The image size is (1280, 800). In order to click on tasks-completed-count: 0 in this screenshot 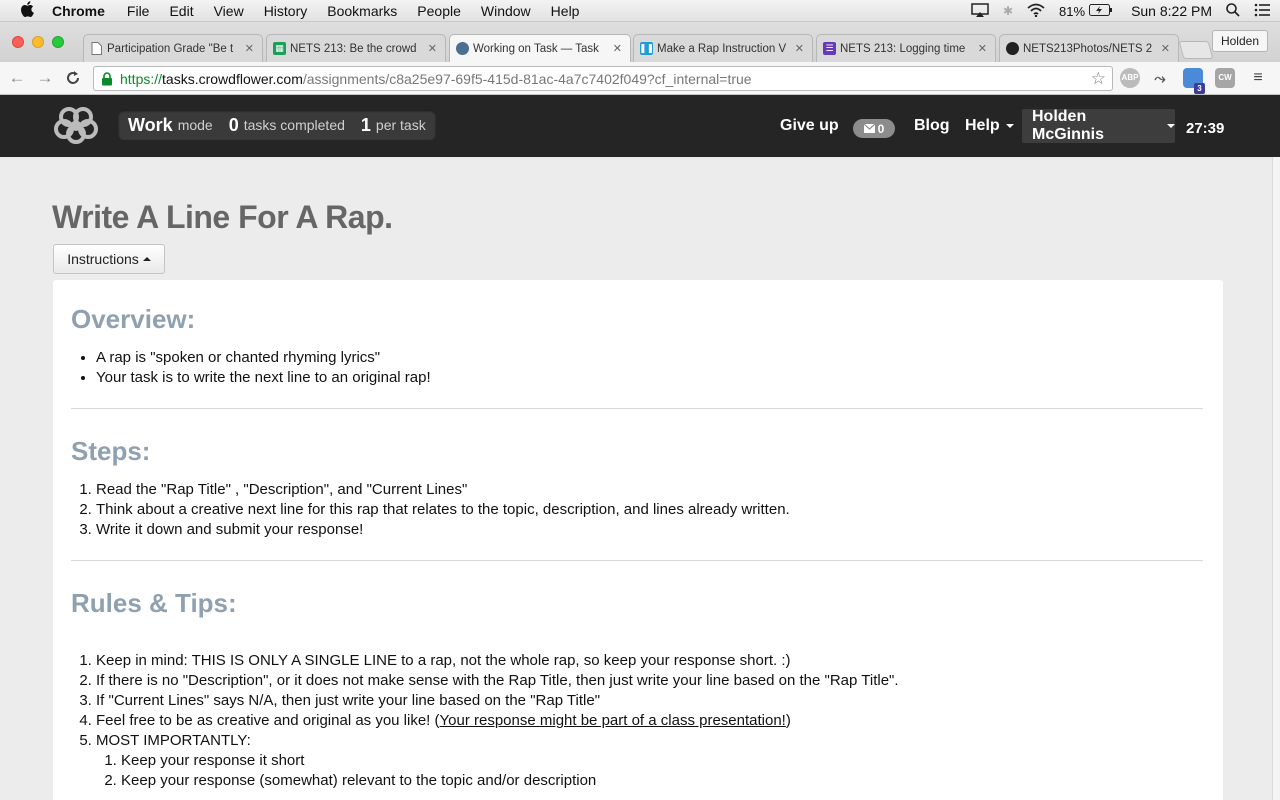, I will do `click(233, 124)`.